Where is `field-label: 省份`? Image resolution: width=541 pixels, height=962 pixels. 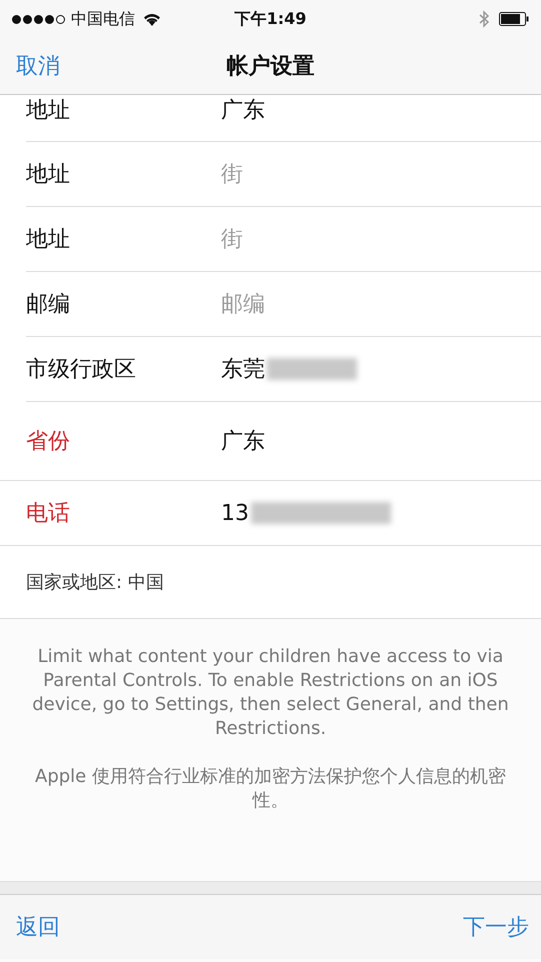
field-label: 省份 is located at coordinates (48, 442).